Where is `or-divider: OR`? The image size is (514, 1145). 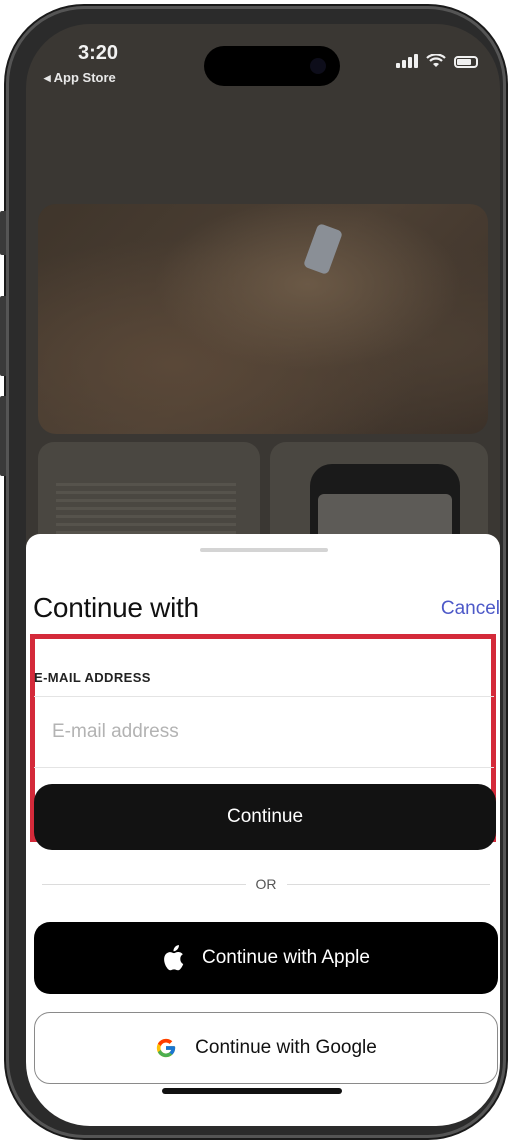
or-divider: OR is located at coordinates (266, 884).